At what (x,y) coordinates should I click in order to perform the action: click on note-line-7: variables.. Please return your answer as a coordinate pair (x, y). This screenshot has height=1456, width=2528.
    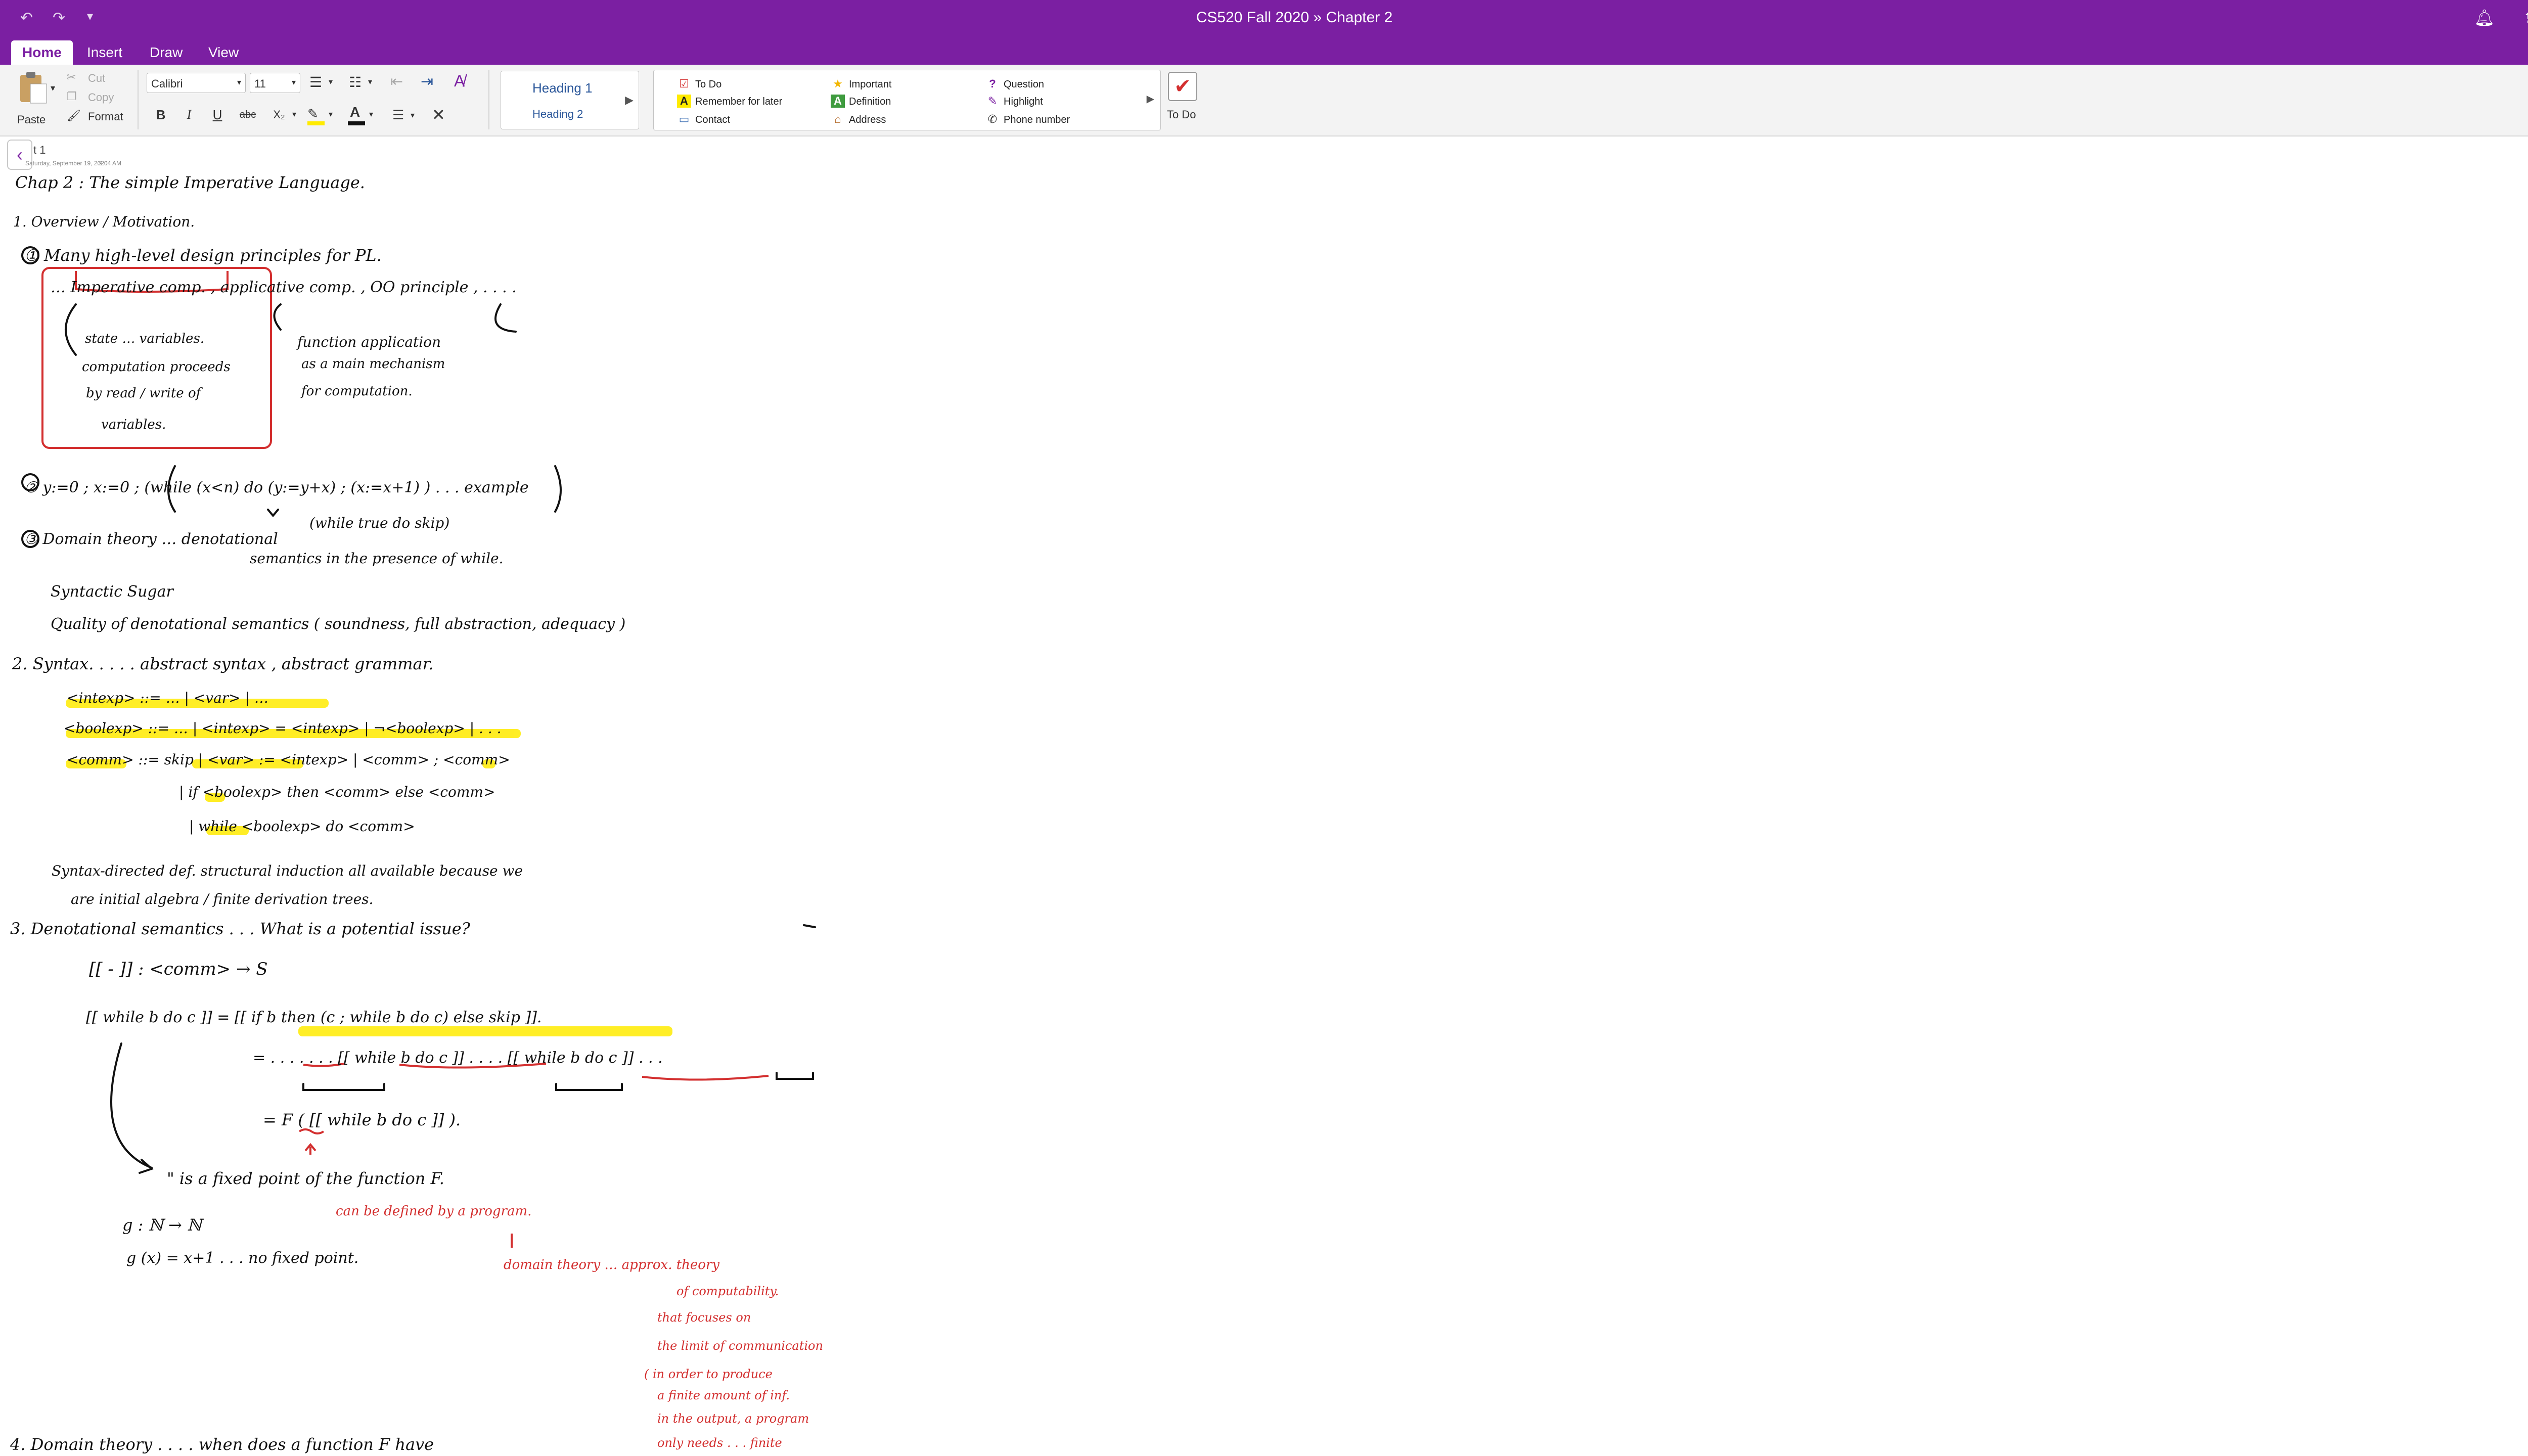
    Looking at the image, I should click on (134, 424).